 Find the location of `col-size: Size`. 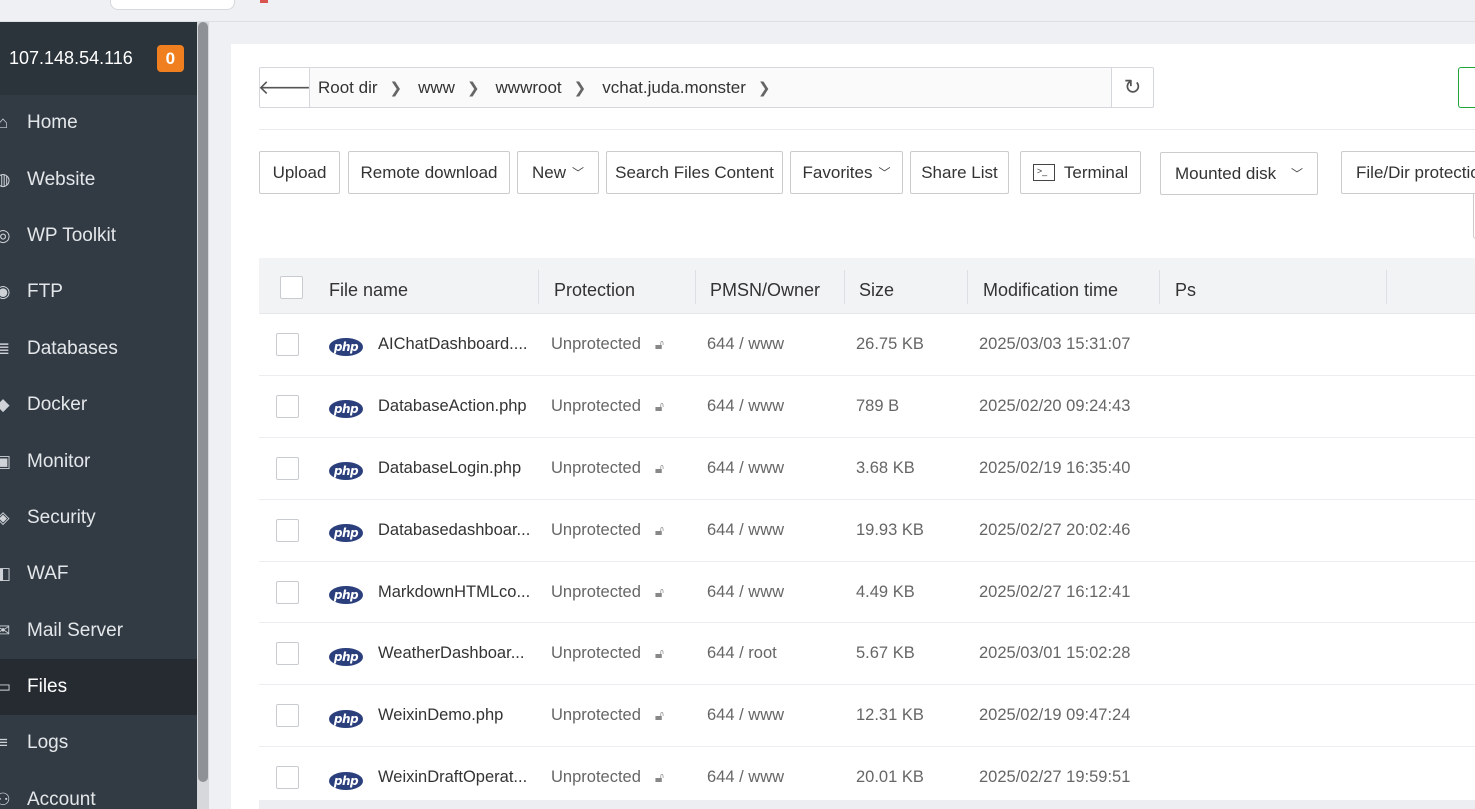

col-size: Size is located at coordinates (906, 286).